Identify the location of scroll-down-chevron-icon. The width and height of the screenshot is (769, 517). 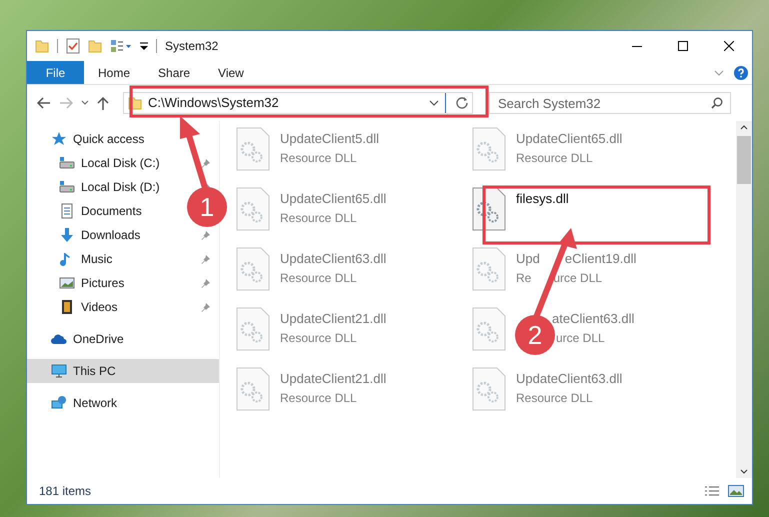
(744, 471).